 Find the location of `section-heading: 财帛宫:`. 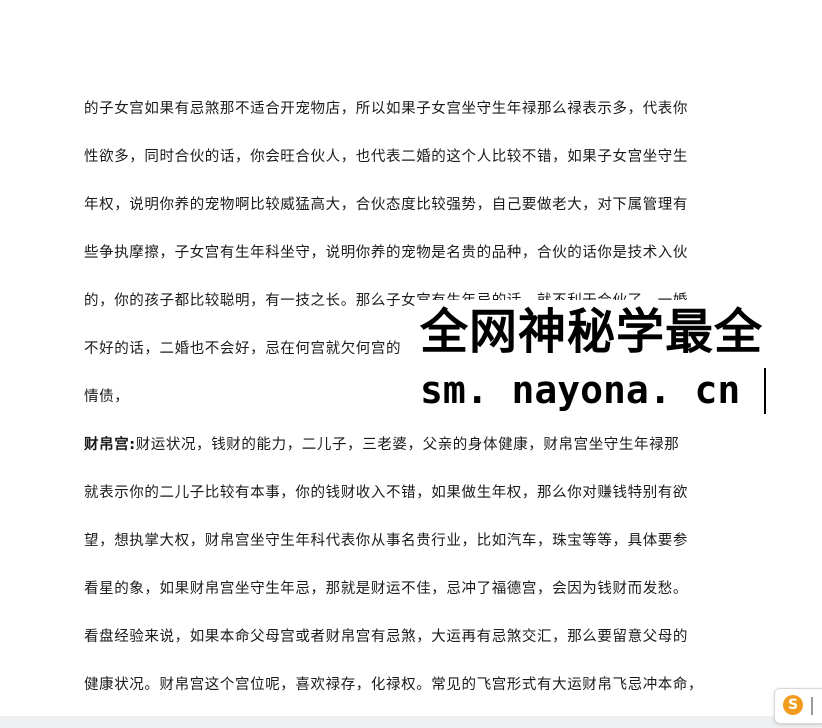

section-heading: 财帛宫: is located at coordinates (110, 445).